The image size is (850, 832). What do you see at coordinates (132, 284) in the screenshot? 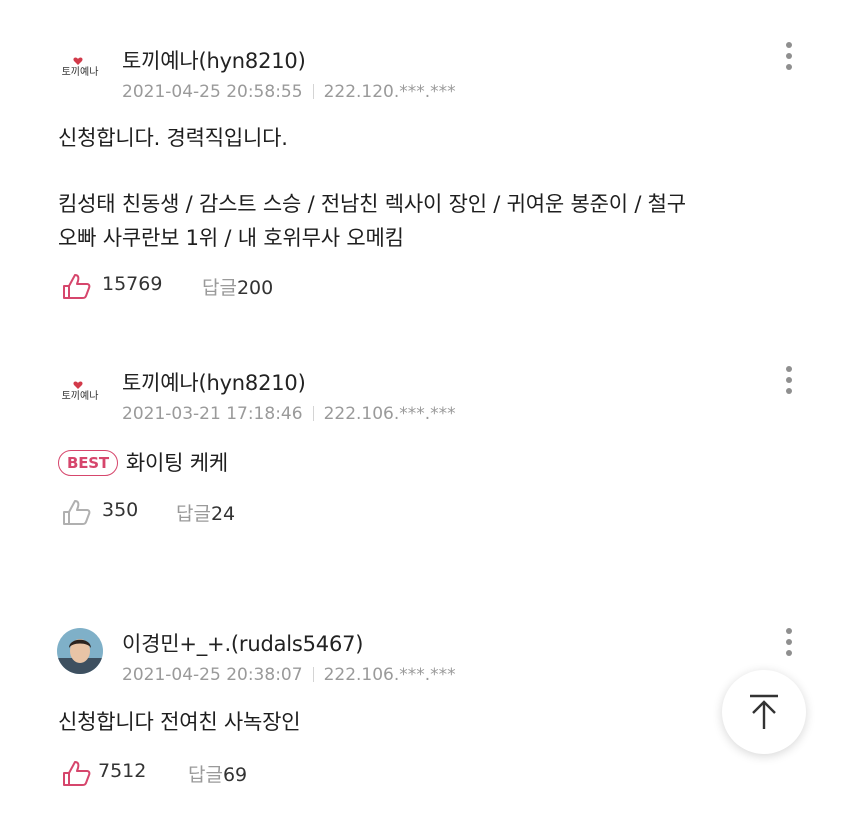
I see `like-count: 15769` at bounding box center [132, 284].